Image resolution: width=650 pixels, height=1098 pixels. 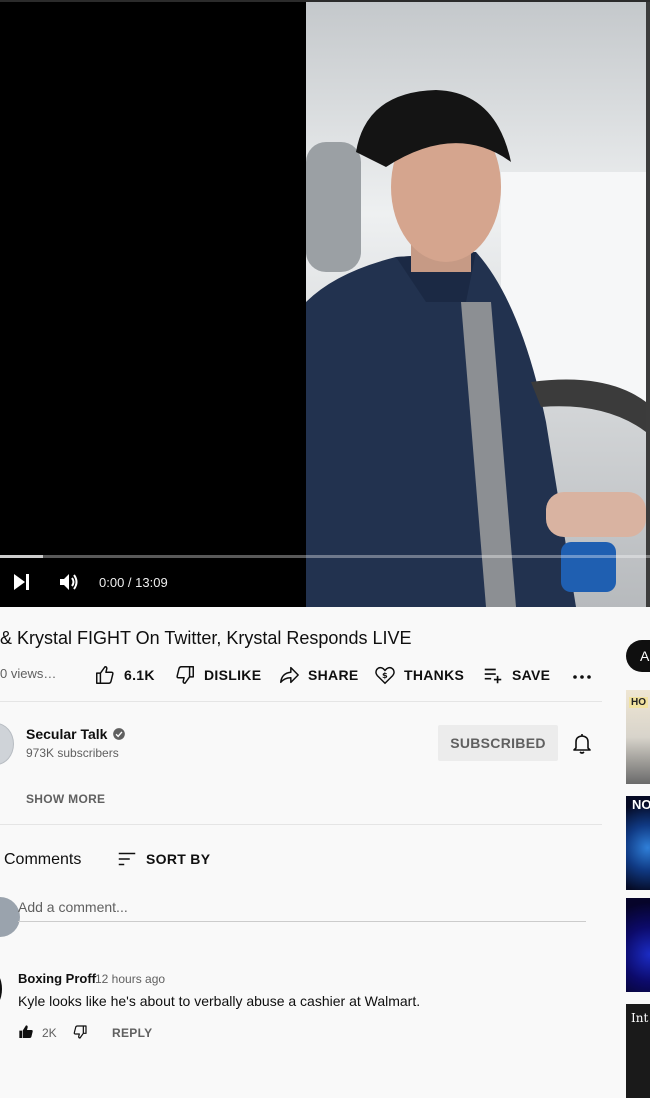 I want to click on save-button: SAVE, so click(x=516, y=675).